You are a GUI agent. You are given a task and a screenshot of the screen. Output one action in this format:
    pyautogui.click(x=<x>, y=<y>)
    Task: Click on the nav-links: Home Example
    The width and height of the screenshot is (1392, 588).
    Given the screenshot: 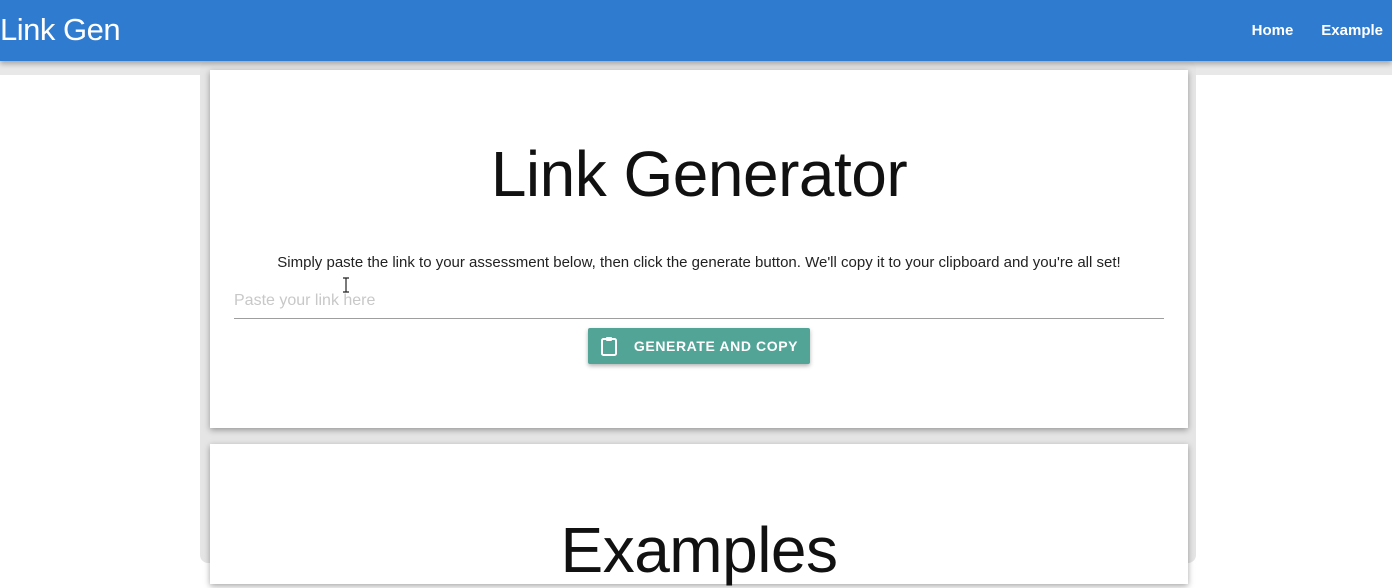 What is the action you would take?
    pyautogui.click(x=1312, y=30)
    